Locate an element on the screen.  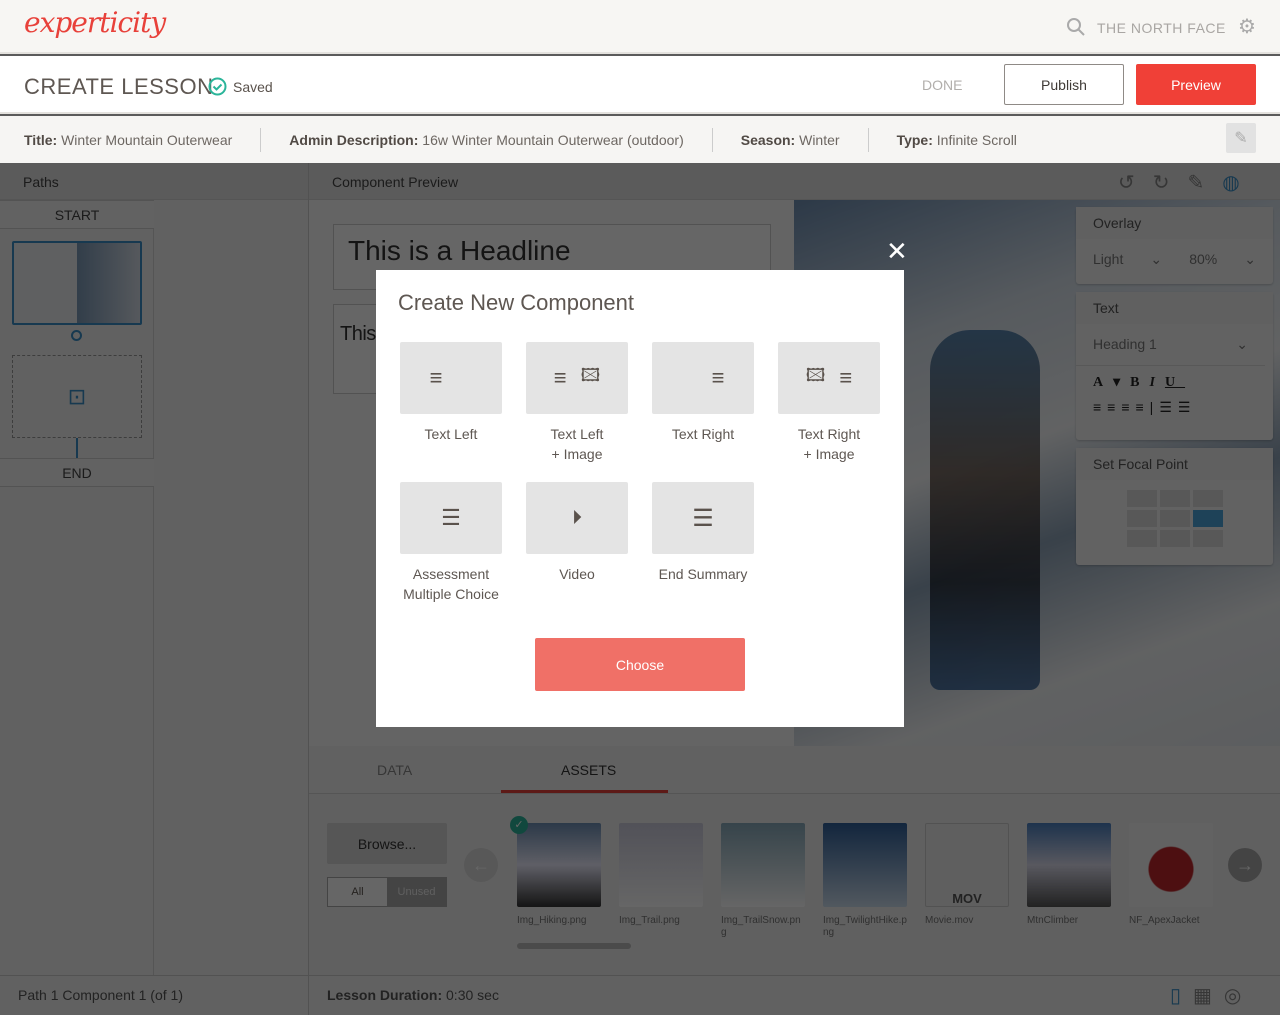
paths-header: Paths is located at coordinates (154, 181).